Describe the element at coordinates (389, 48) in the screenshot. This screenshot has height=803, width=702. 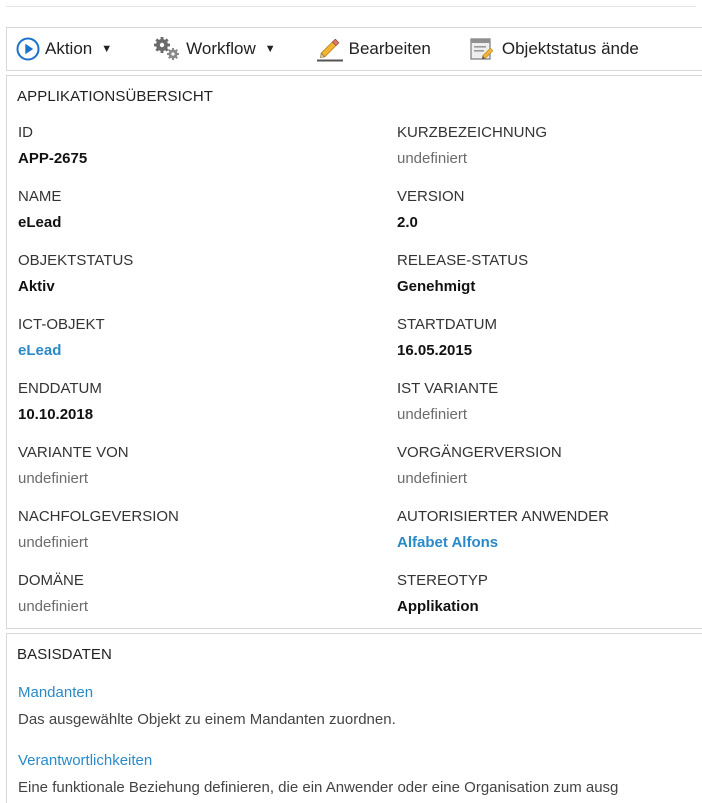
I see `edit-label: Bearbeiten` at that location.